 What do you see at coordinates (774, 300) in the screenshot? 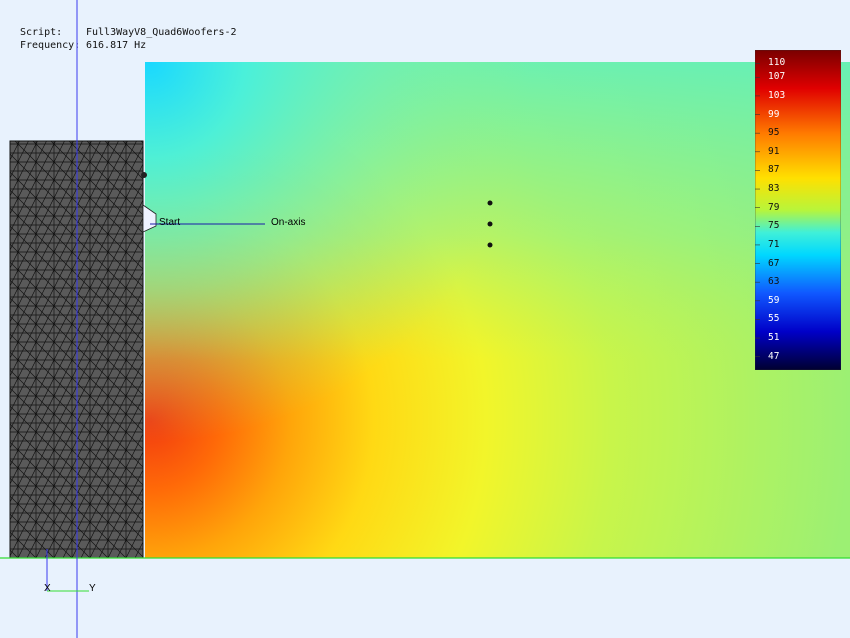
I see `color-scale-label: 59` at bounding box center [774, 300].